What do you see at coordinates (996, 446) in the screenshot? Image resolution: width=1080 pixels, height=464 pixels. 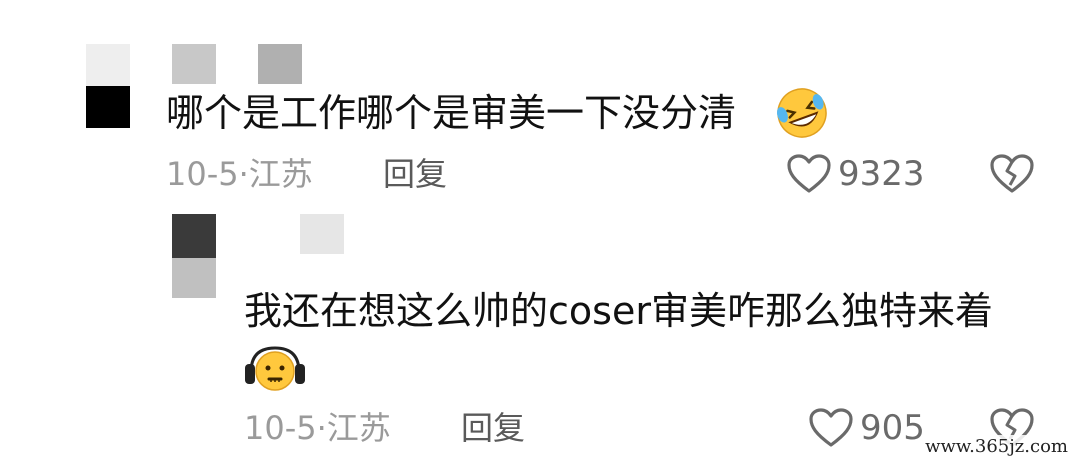 I see `watermark: www.365jz.com` at bounding box center [996, 446].